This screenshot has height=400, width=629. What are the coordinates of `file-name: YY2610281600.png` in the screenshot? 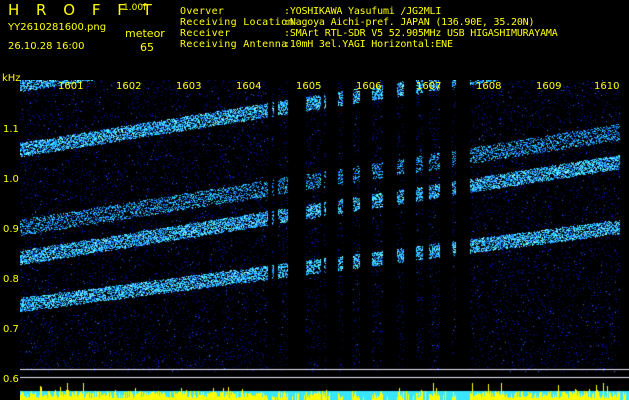 It's located at (57, 27).